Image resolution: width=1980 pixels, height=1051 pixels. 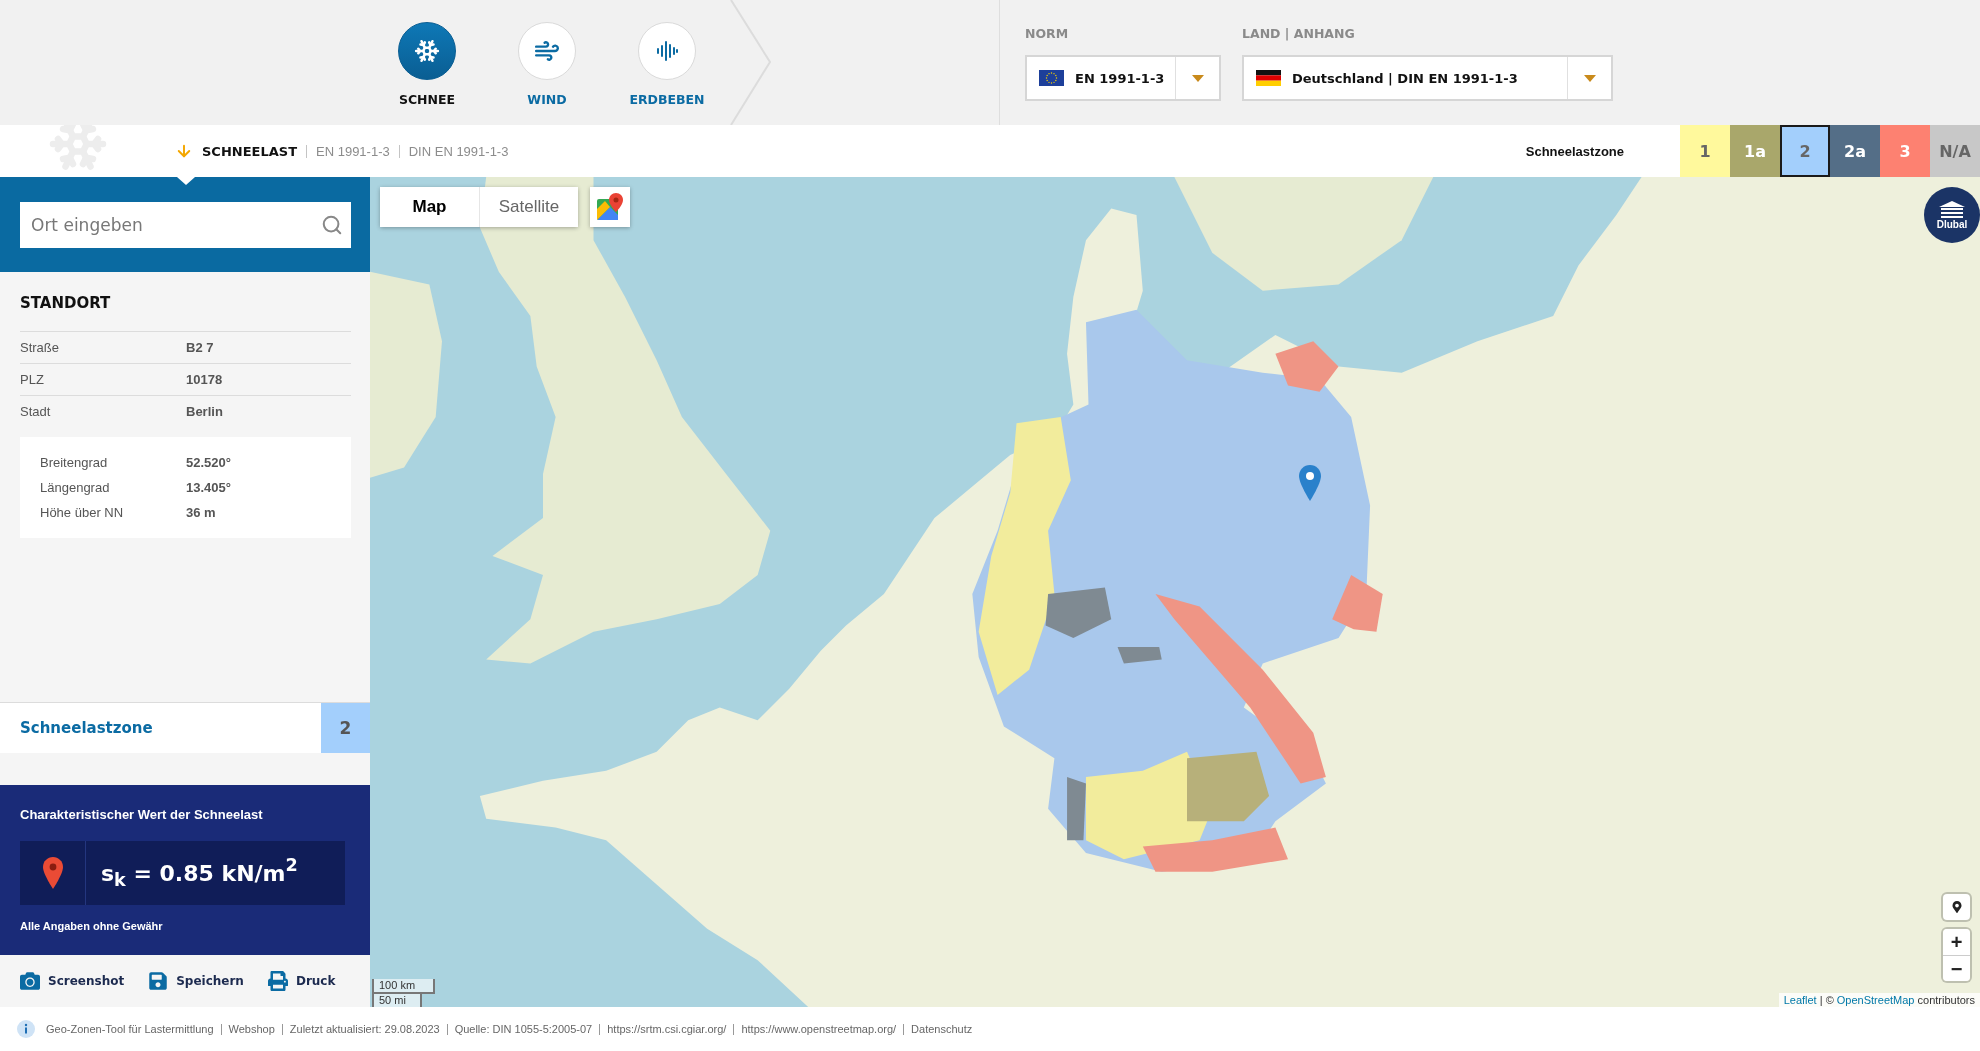 What do you see at coordinates (1905, 151) in the screenshot?
I see `zone-swatch: 3` at bounding box center [1905, 151].